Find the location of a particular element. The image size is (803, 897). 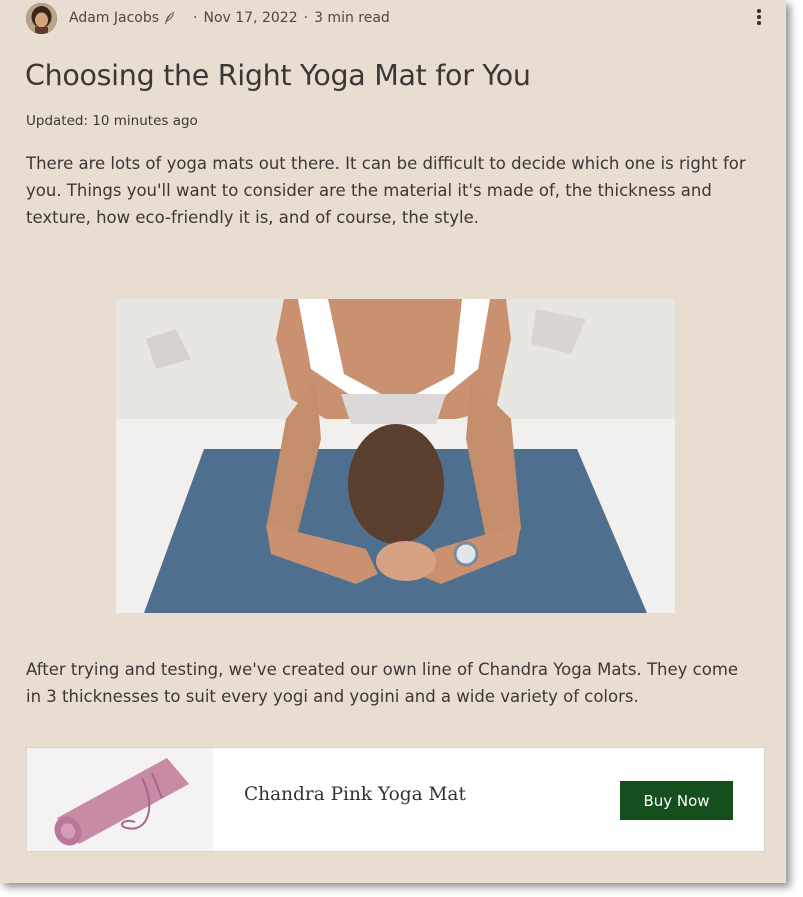

post-date: Nov 17, 2022 is located at coordinates (250, 18).